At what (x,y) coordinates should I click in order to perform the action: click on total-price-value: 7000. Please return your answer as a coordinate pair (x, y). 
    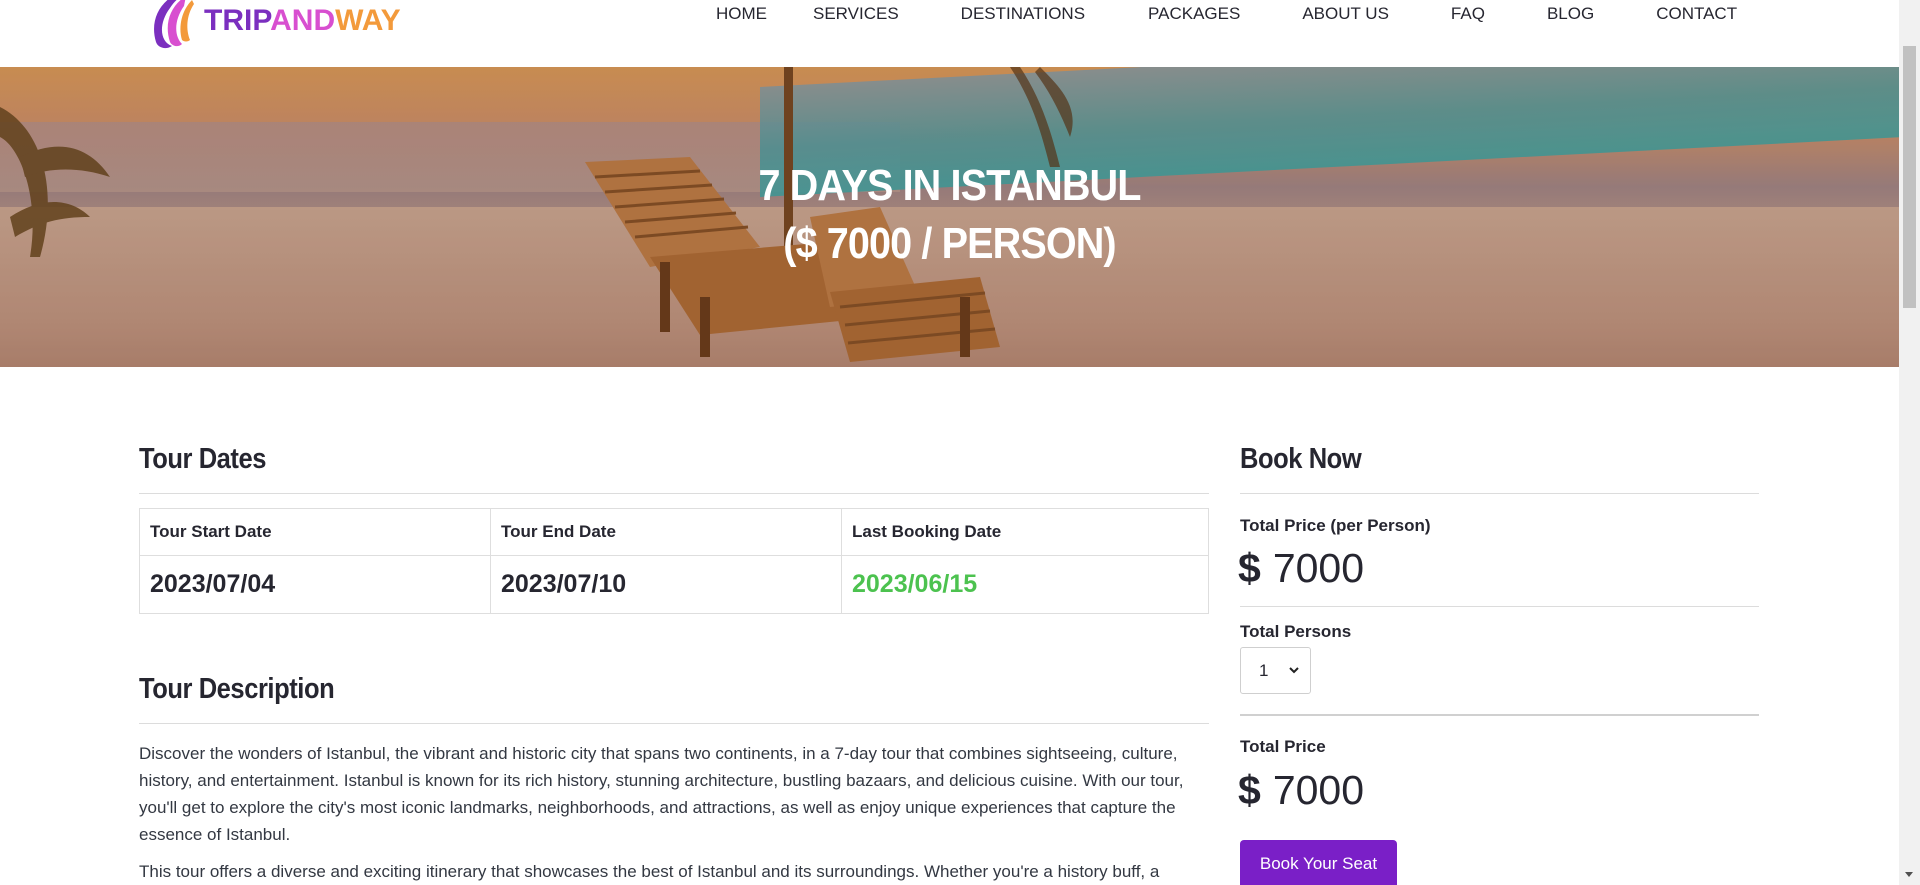
    Looking at the image, I should click on (1318, 790).